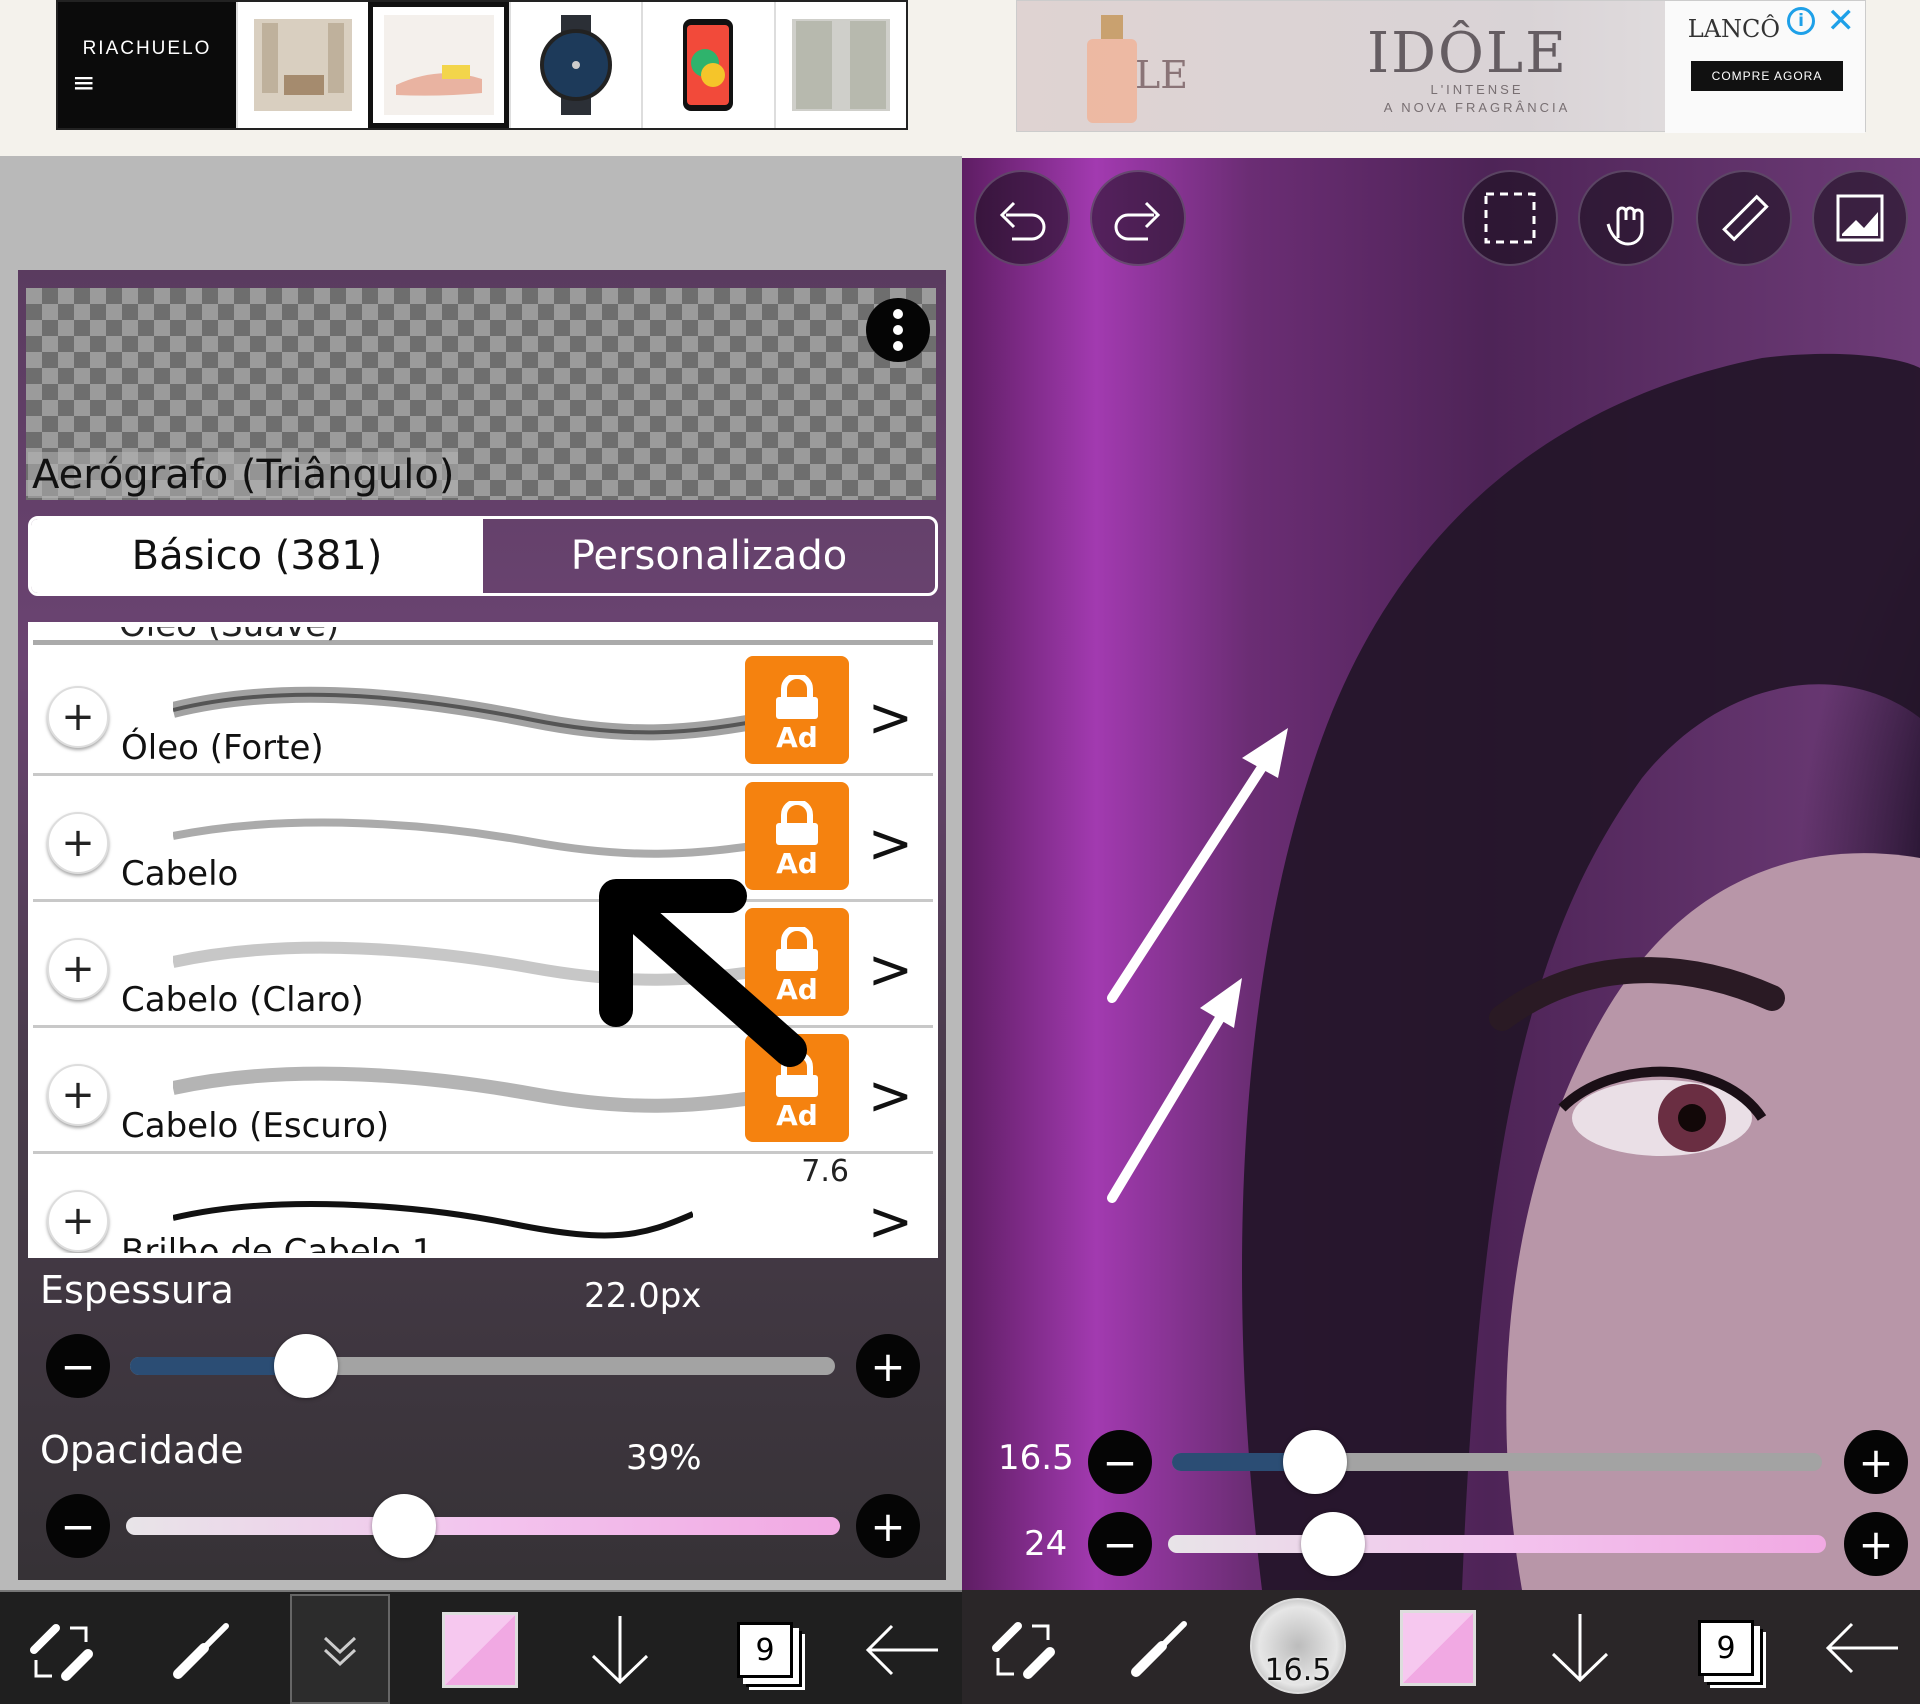  What do you see at coordinates (1860, 218) in the screenshot?
I see `image-button` at bounding box center [1860, 218].